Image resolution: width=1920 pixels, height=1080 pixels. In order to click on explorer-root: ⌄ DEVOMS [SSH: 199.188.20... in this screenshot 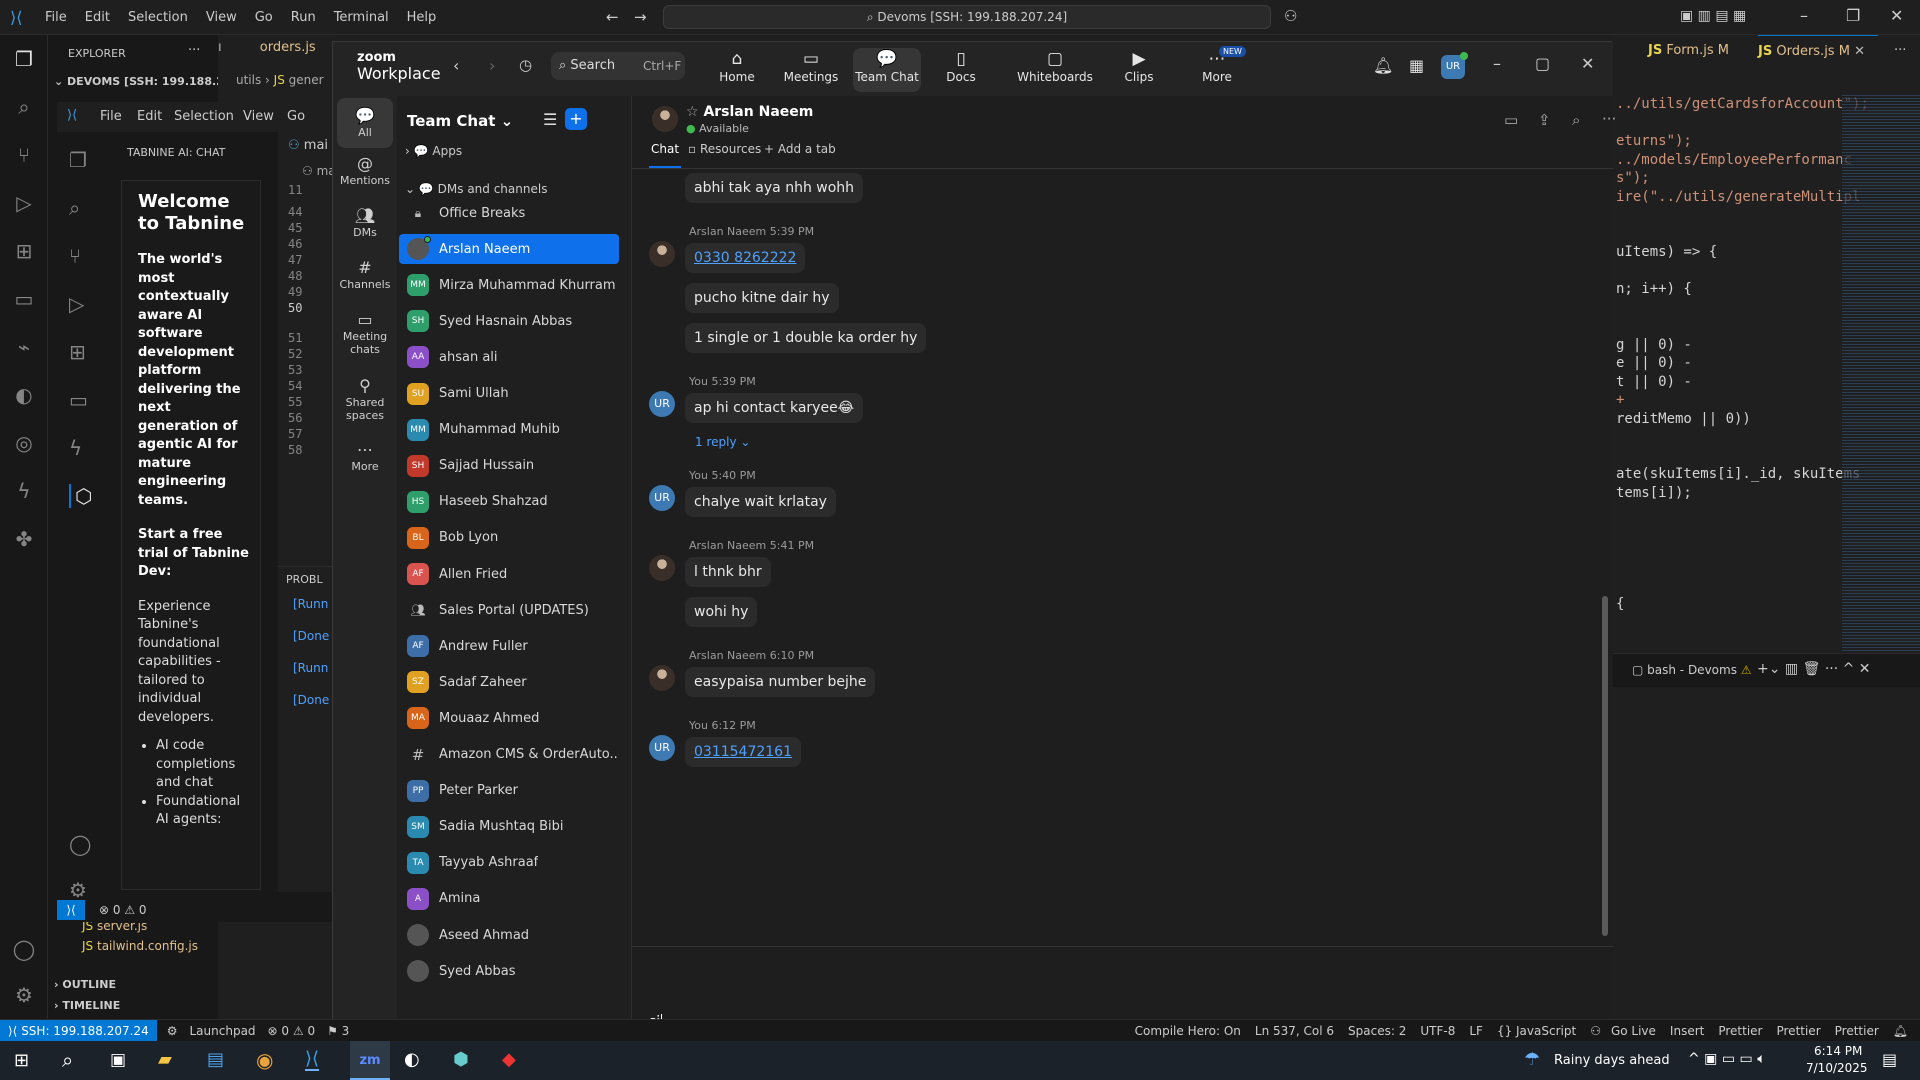, I will do `click(136, 81)`.